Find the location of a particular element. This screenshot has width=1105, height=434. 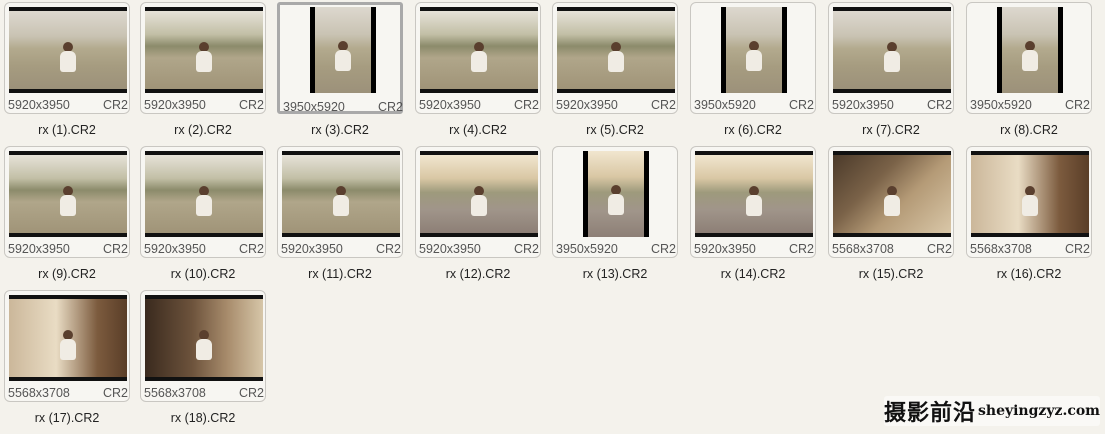

file-name: rx (13).CR2 is located at coordinates (615, 274).